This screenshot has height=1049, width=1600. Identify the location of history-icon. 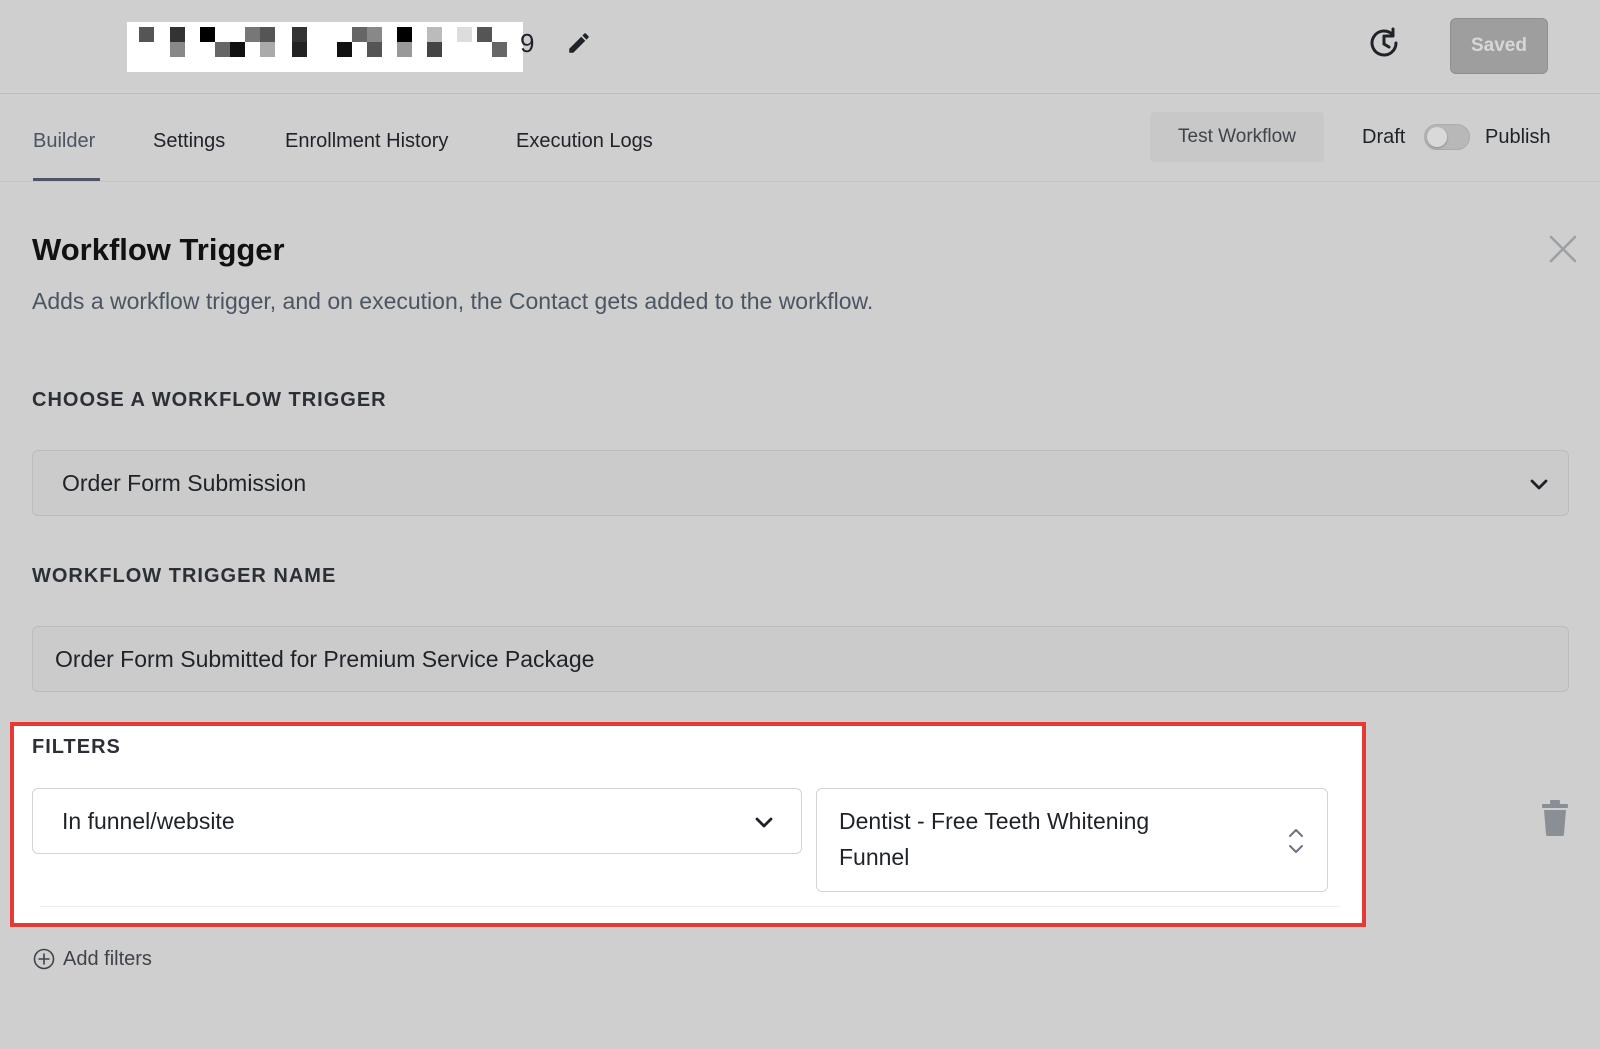
(1384, 43).